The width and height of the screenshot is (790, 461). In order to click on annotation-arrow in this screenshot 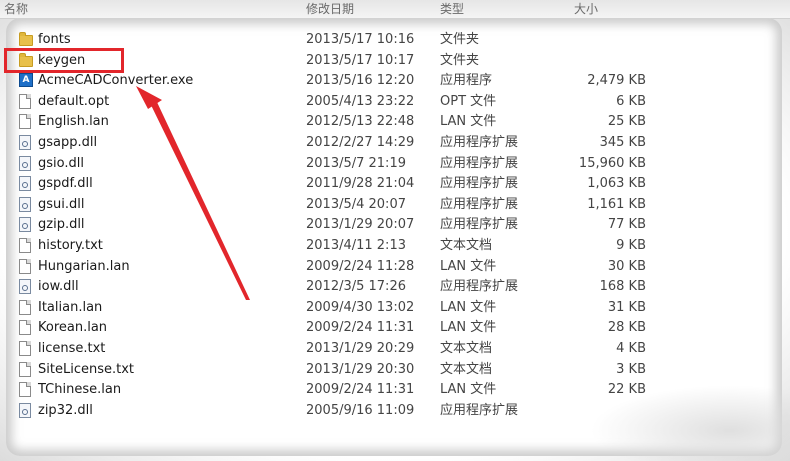, I will do `click(193, 193)`.